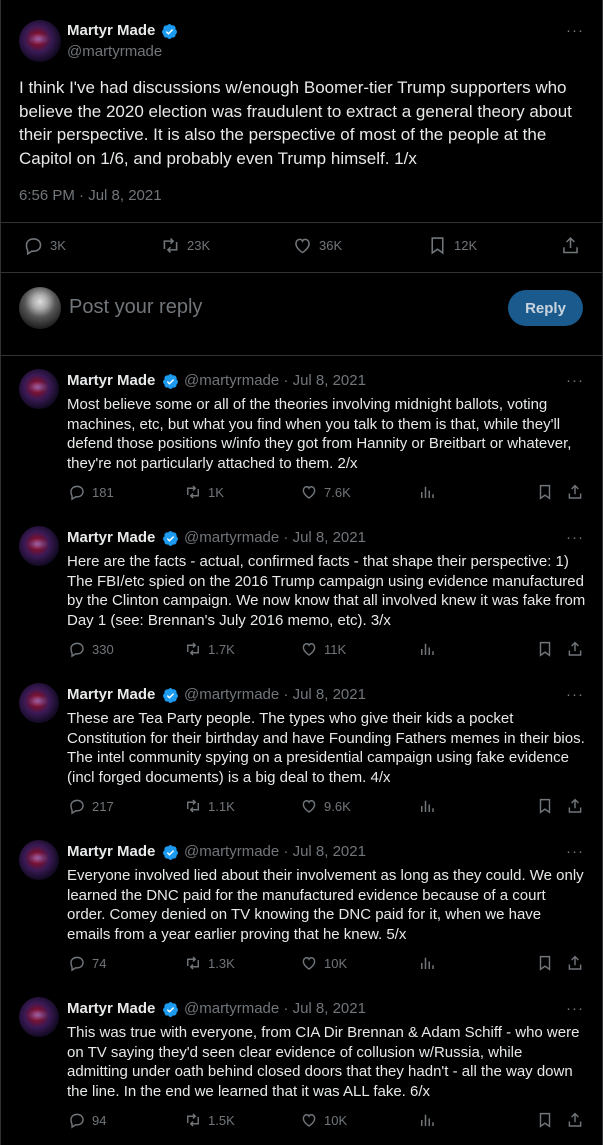 The width and height of the screenshot is (603, 1145). I want to click on repost-action: 1.7K, so click(209, 649).